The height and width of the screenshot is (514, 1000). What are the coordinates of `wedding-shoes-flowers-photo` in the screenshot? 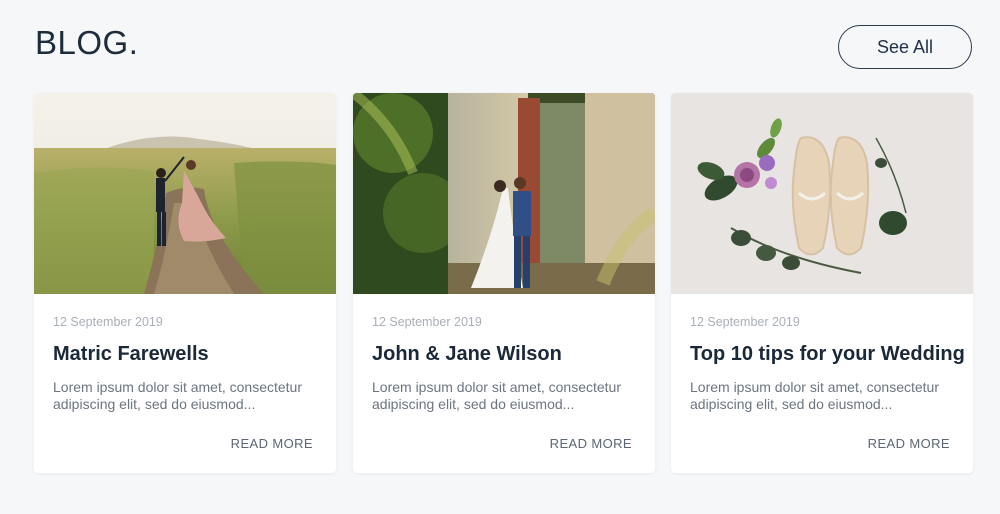 It's located at (822, 193).